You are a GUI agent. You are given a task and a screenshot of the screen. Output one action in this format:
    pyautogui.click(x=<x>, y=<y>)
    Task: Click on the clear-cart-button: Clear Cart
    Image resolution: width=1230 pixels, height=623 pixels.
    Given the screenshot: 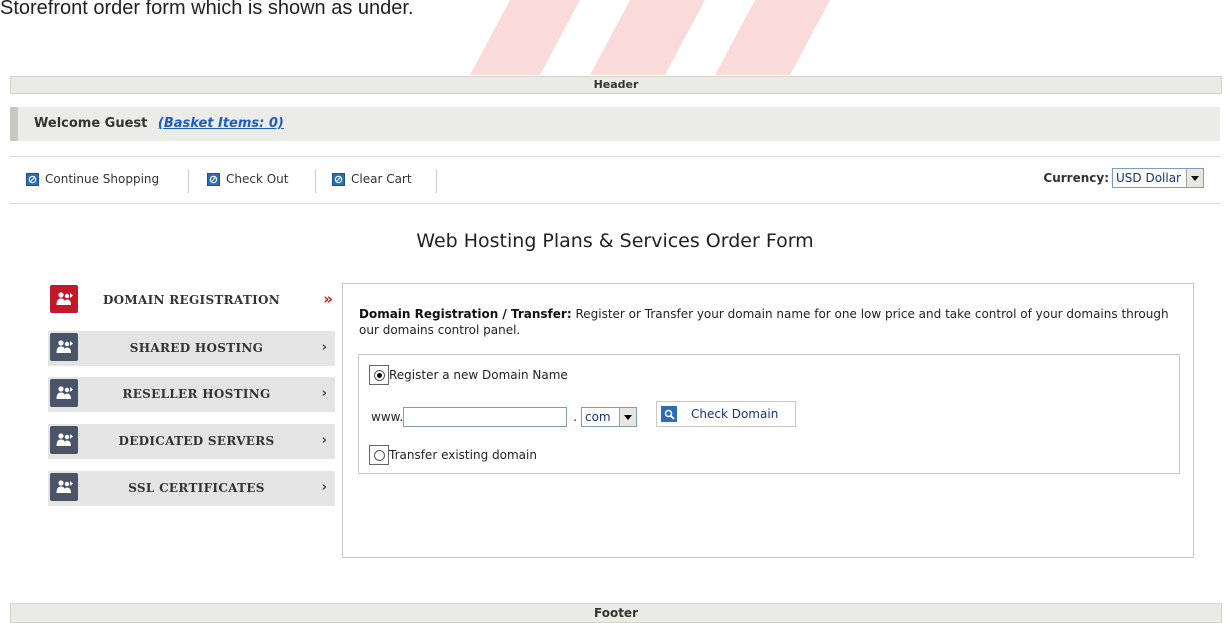 What is the action you would take?
    pyautogui.click(x=372, y=179)
    